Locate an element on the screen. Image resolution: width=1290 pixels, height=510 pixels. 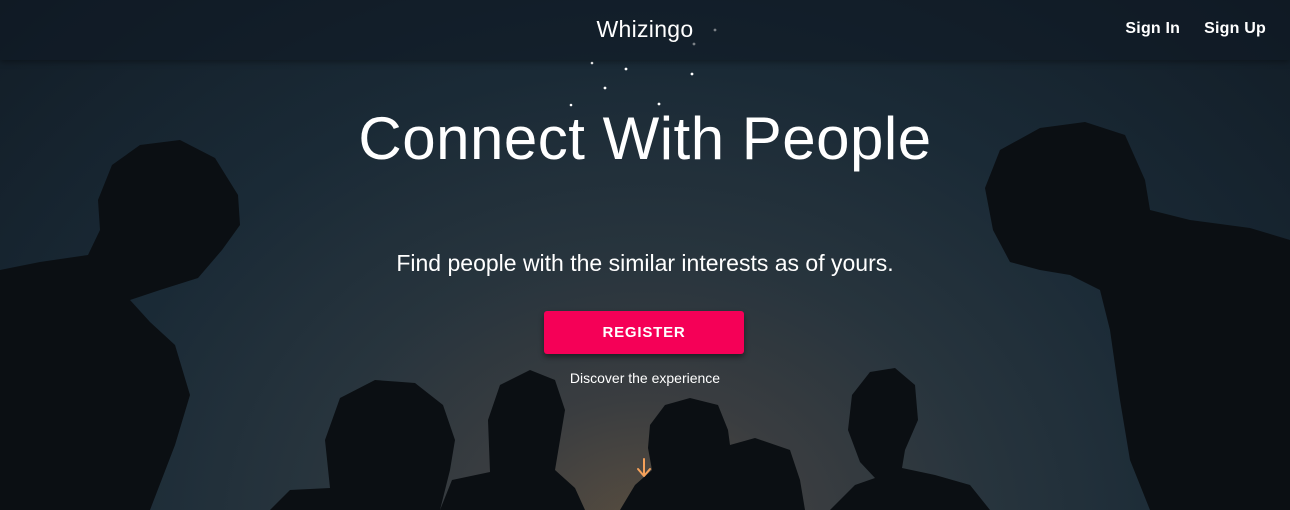
discover-text: Discover the experience is located at coordinates (645, 378).